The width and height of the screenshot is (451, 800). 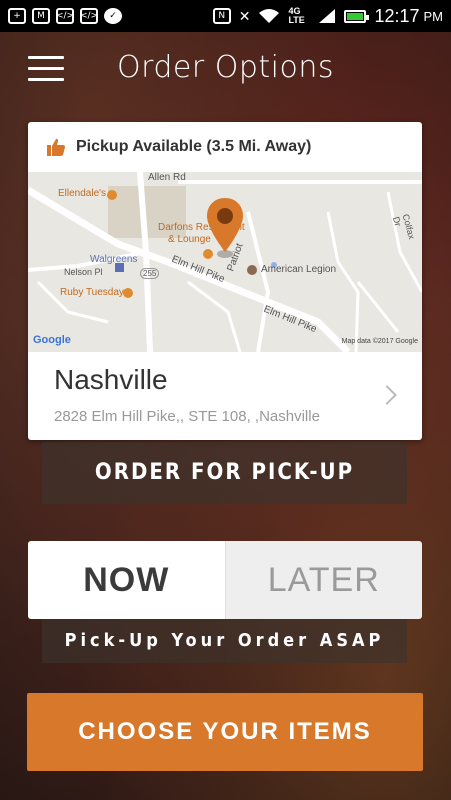 I want to click on mute-icon: ✕, so click(x=244, y=15).